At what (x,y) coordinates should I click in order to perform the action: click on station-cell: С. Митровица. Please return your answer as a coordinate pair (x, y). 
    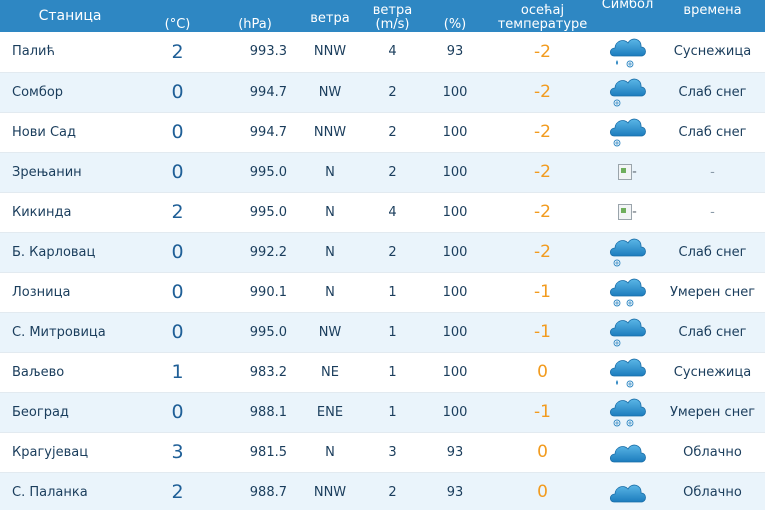
    Looking at the image, I should click on (70, 332).